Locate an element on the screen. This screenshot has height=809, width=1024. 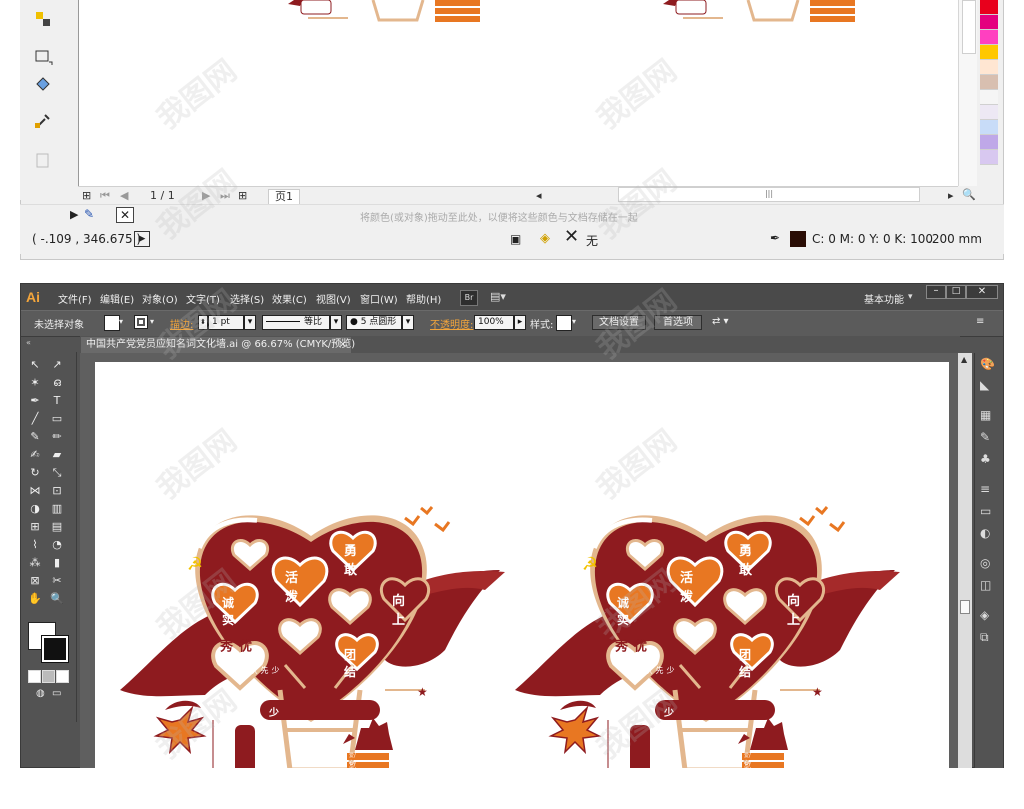
fill-dropdown-icon: ▾ is located at coordinates (121, 321).